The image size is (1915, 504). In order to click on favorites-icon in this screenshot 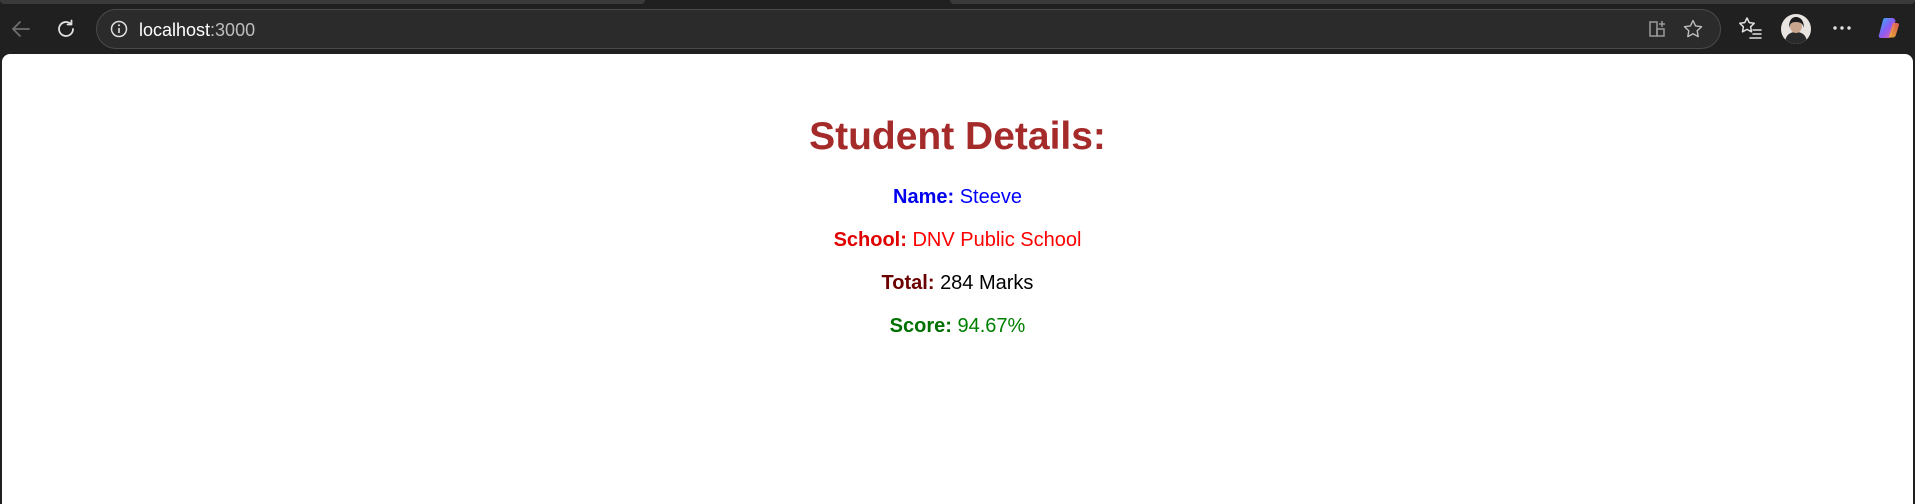, I will do `click(1750, 28)`.